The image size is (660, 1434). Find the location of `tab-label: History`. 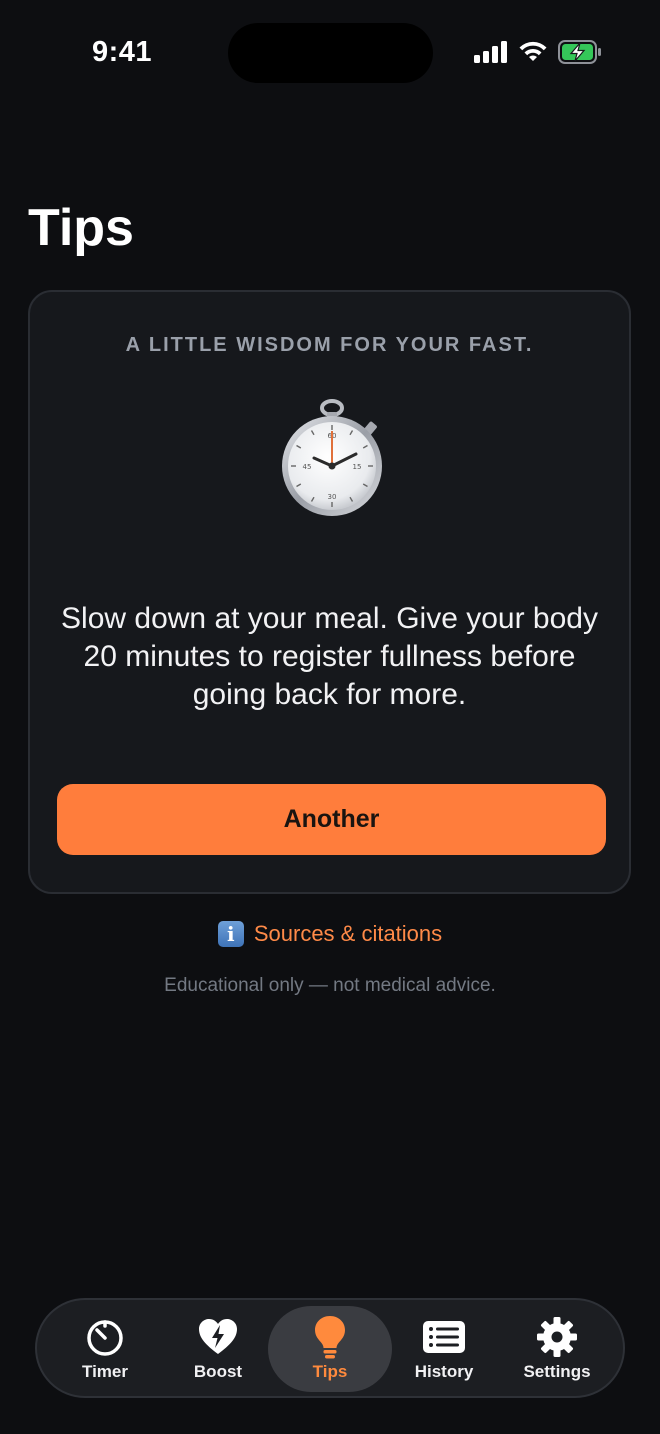

tab-label: History is located at coordinates (444, 1371).